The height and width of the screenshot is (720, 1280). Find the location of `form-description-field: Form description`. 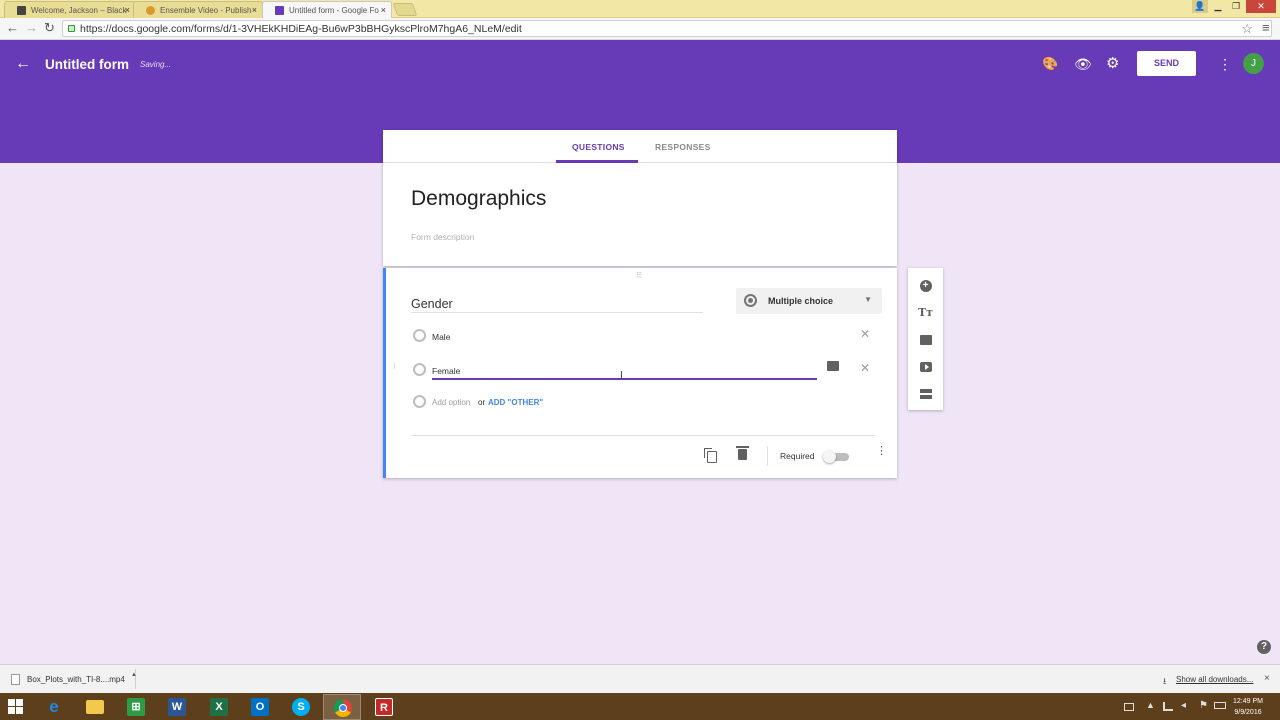

form-description-field: Form description is located at coordinates (442, 237).